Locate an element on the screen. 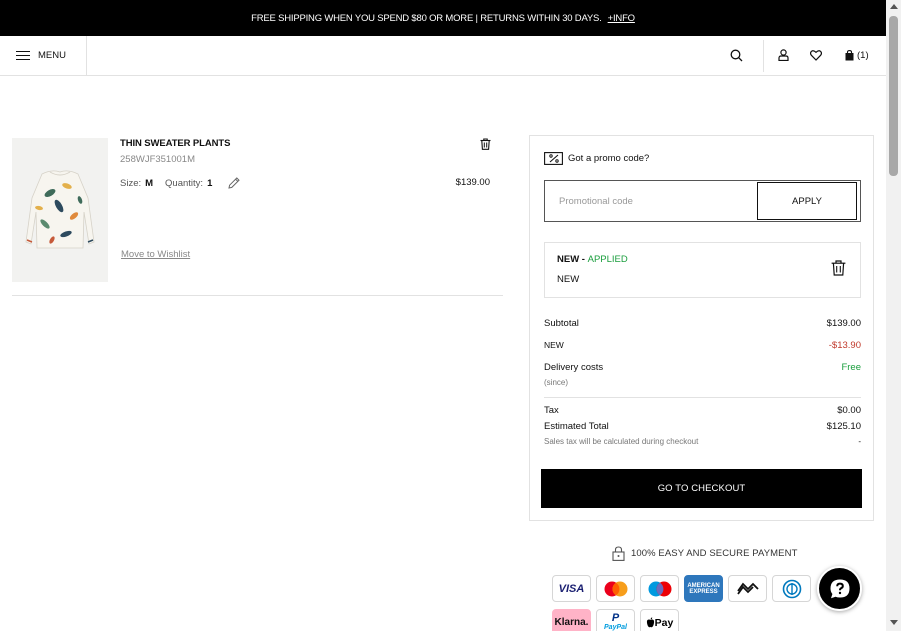 This screenshot has width=901, height=631. promo-heading: Got a promo code? is located at coordinates (596, 158).